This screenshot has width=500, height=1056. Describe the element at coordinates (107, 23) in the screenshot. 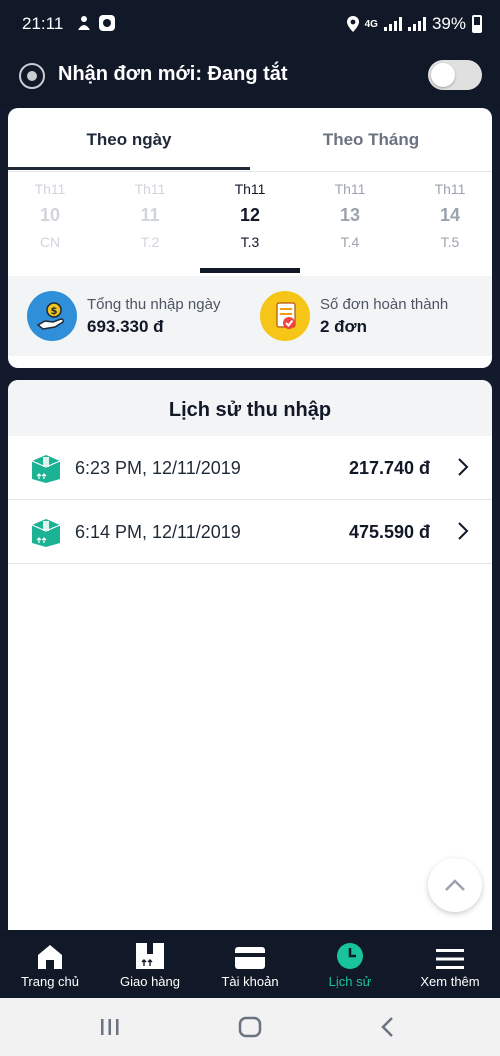

I see `app-notification-icon` at that location.